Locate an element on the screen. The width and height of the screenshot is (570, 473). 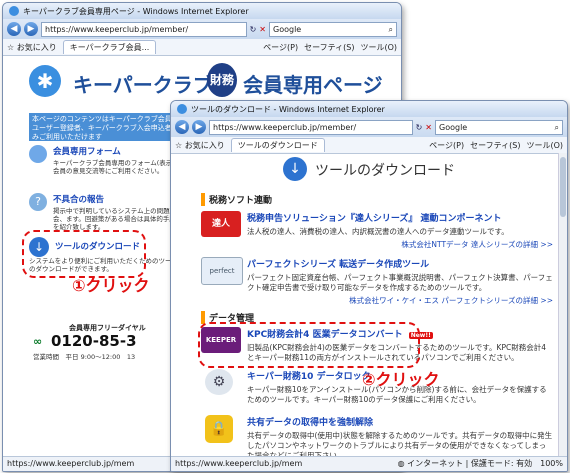
page-title-block: ↓ ツールのダウンロード is located at coordinates (383, 170).